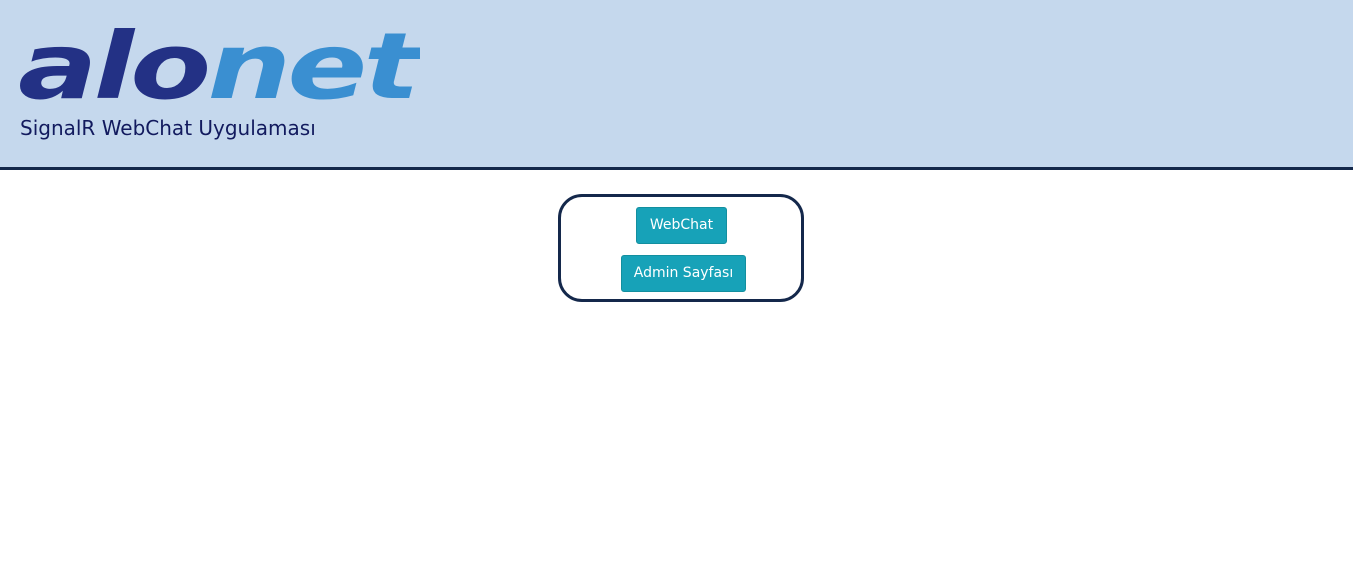 The image size is (1353, 569). Describe the element at coordinates (681, 225) in the screenshot. I see `webchat-button: WebChat` at that location.